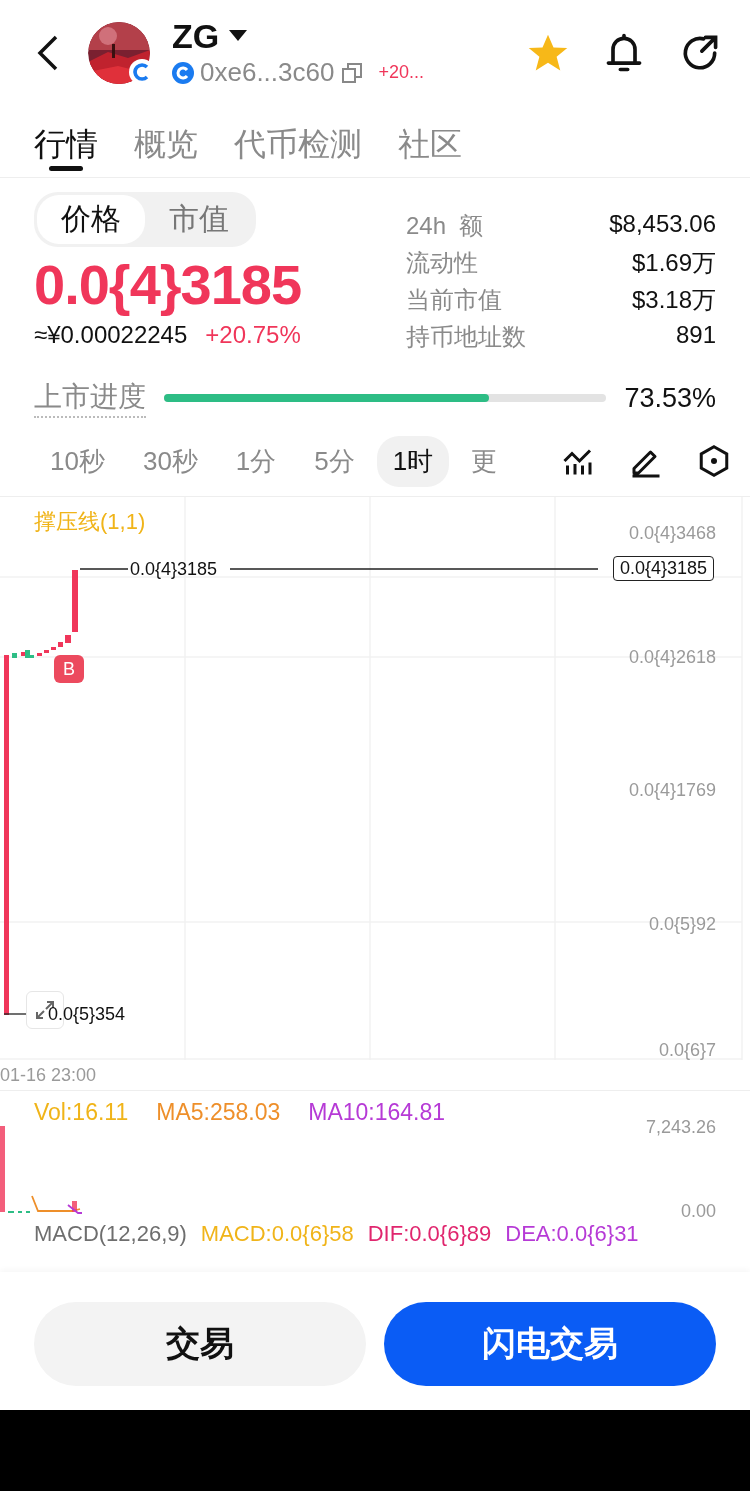 This screenshot has width=750, height=1491. I want to click on macd-legend: DIF:0.0{6}89, so click(429, 1234).